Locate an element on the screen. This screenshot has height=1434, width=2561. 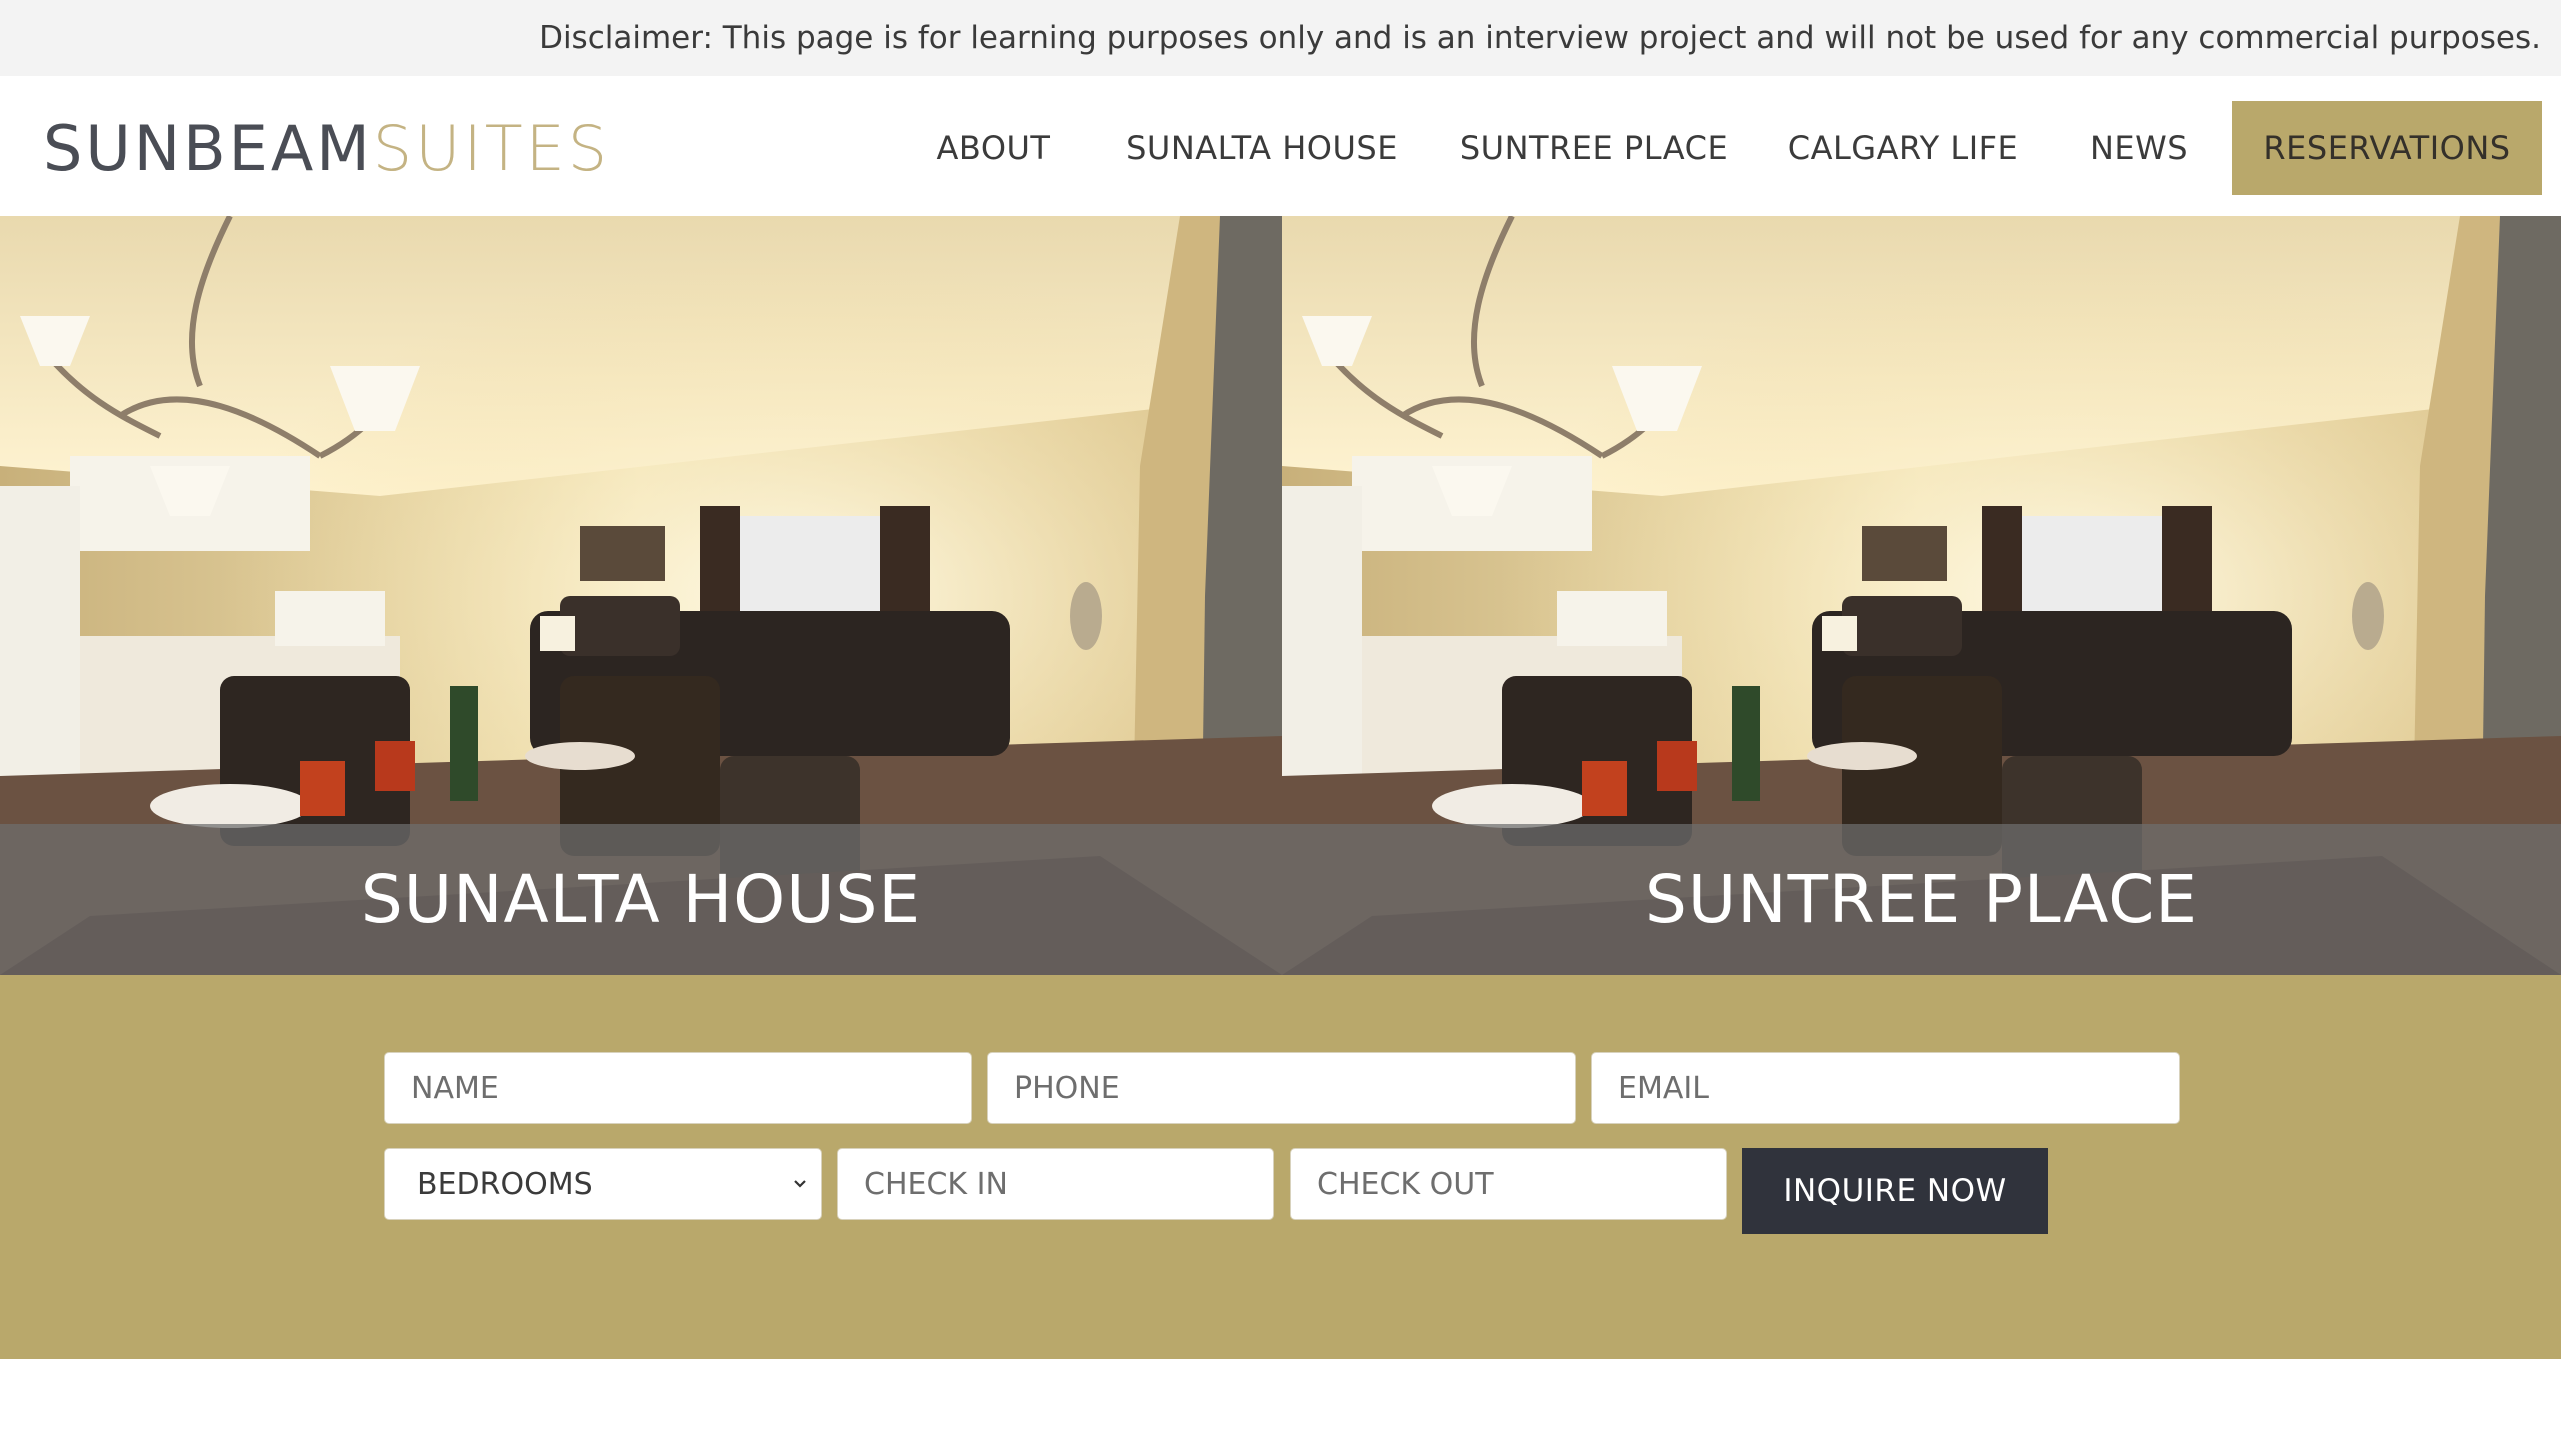
nav-sunalta-house: SUNALTA HOUSE is located at coordinates (1262, 148).